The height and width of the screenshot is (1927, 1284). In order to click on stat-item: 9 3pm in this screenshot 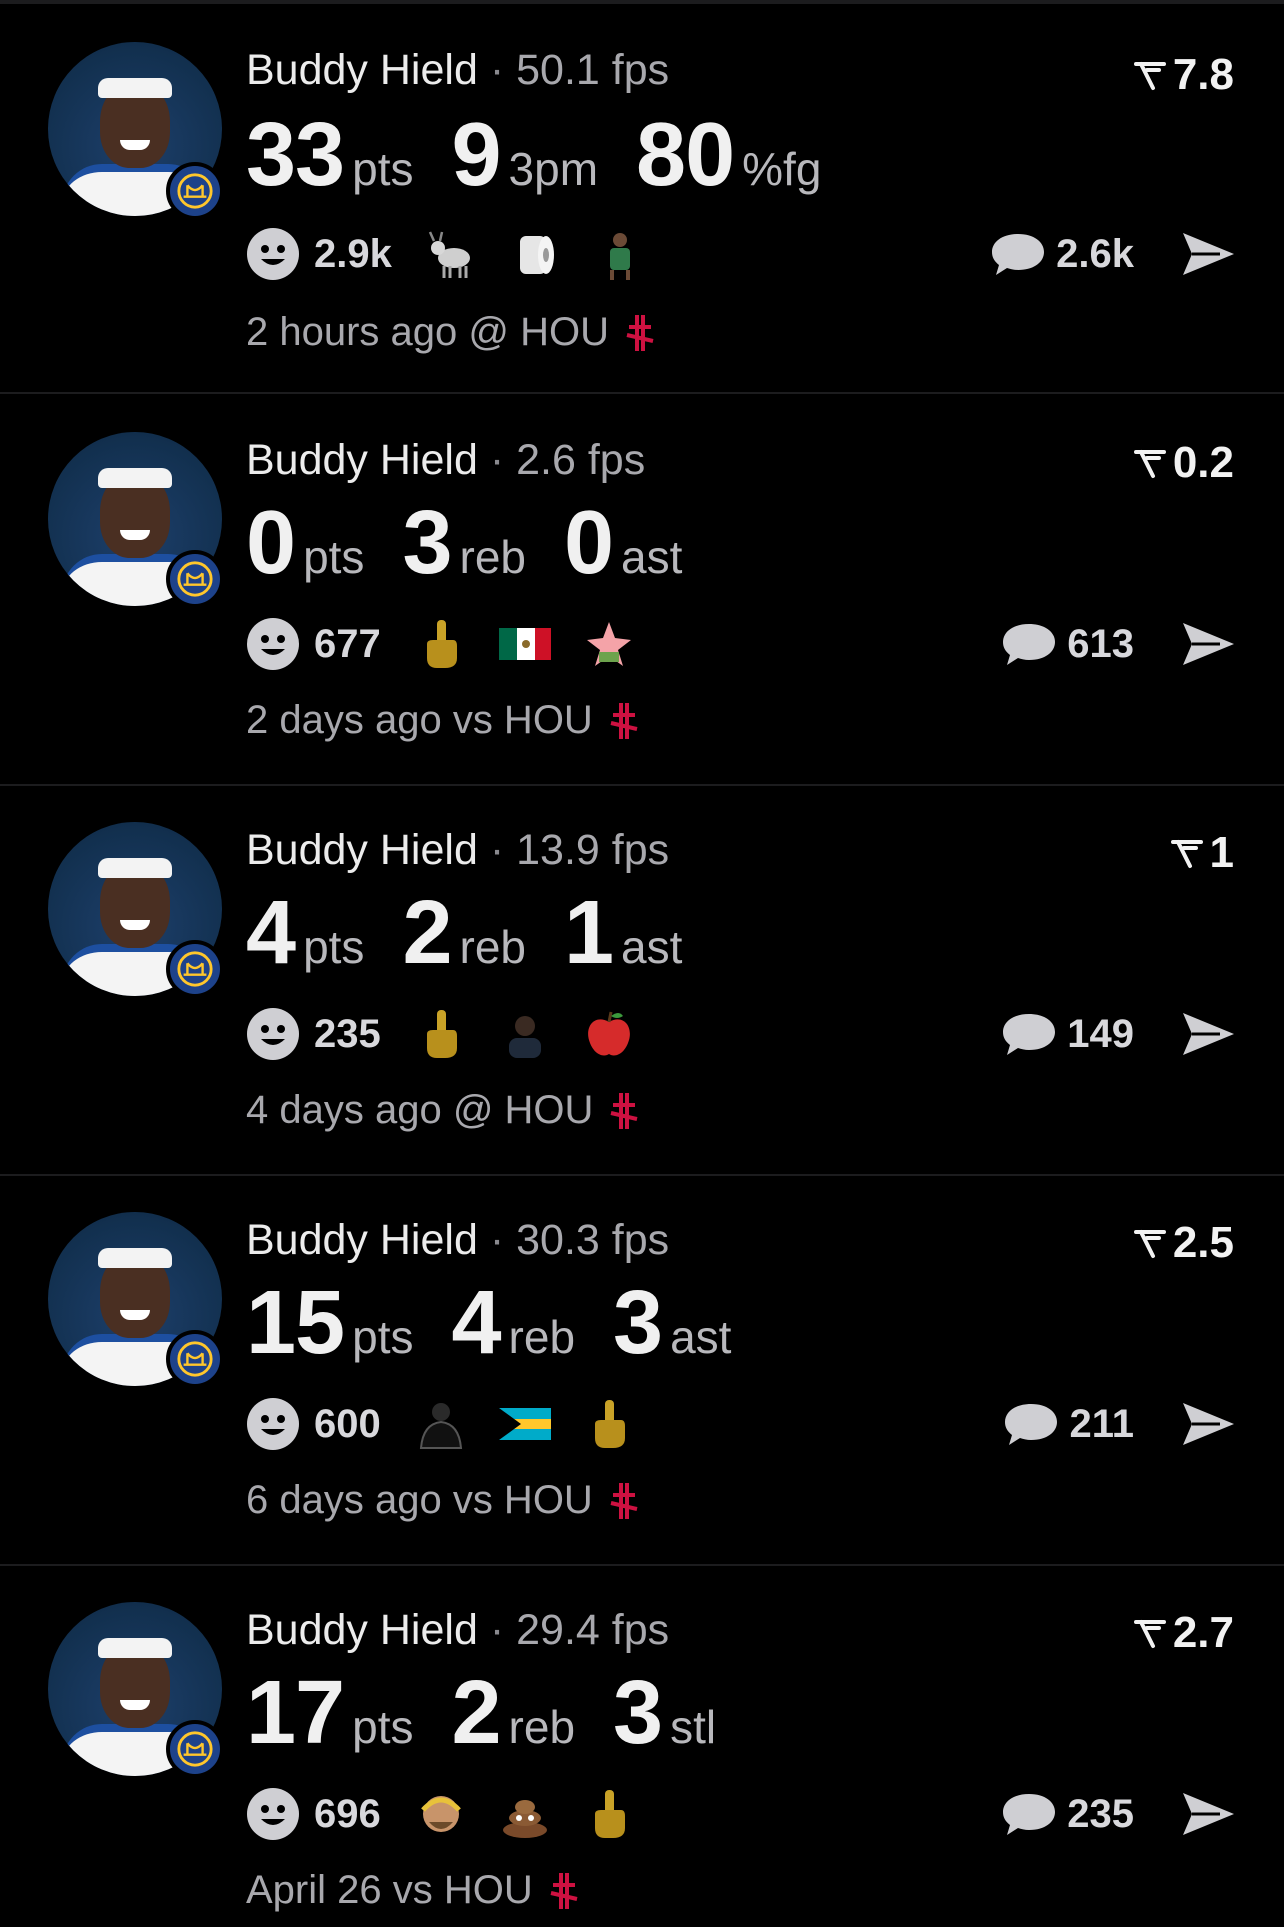, I will do `click(524, 155)`.